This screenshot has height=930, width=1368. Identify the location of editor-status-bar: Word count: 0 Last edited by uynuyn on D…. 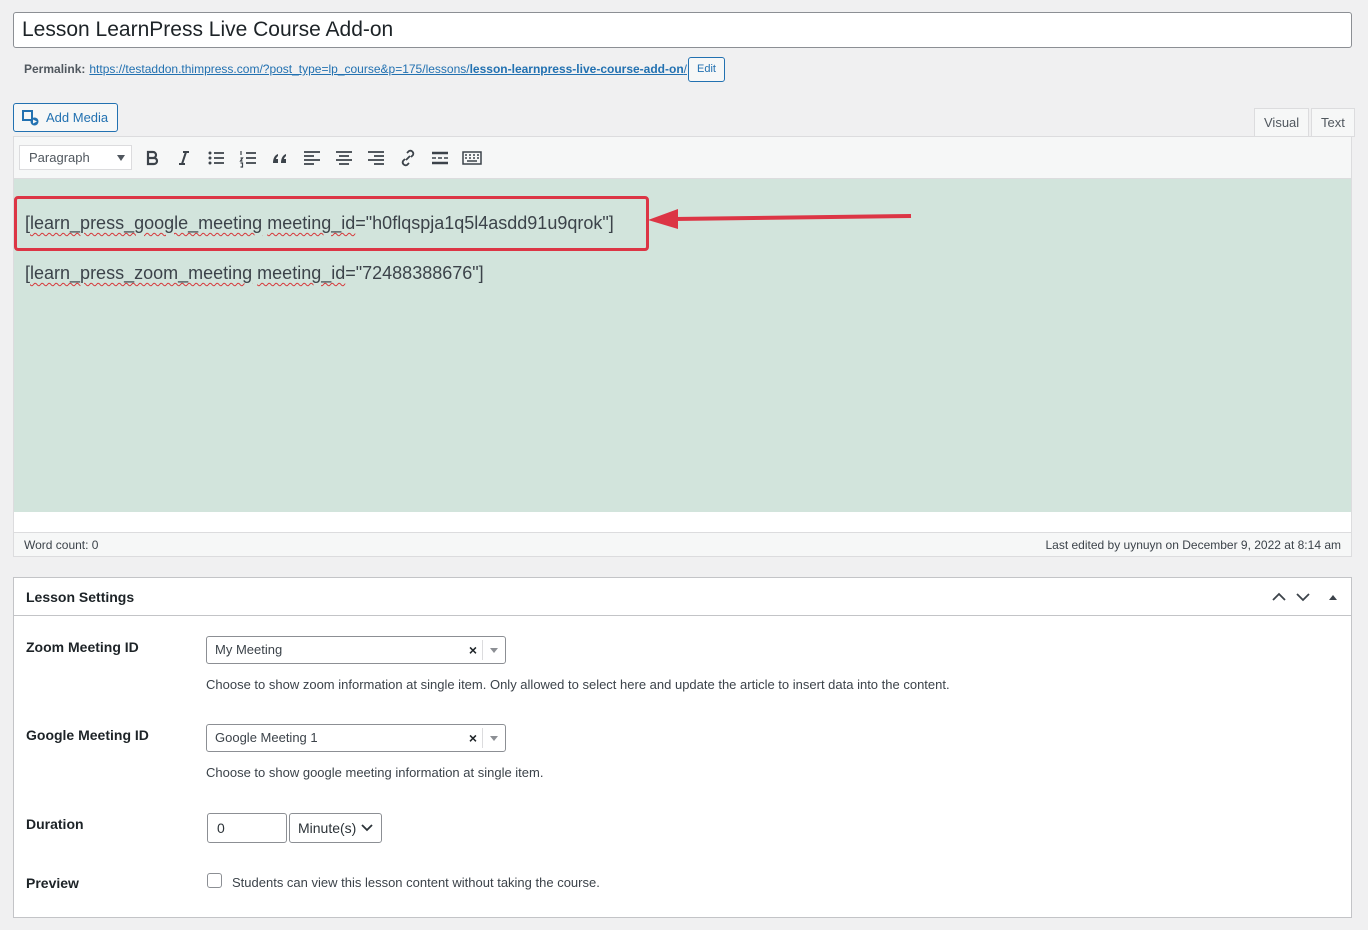
(682, 544).